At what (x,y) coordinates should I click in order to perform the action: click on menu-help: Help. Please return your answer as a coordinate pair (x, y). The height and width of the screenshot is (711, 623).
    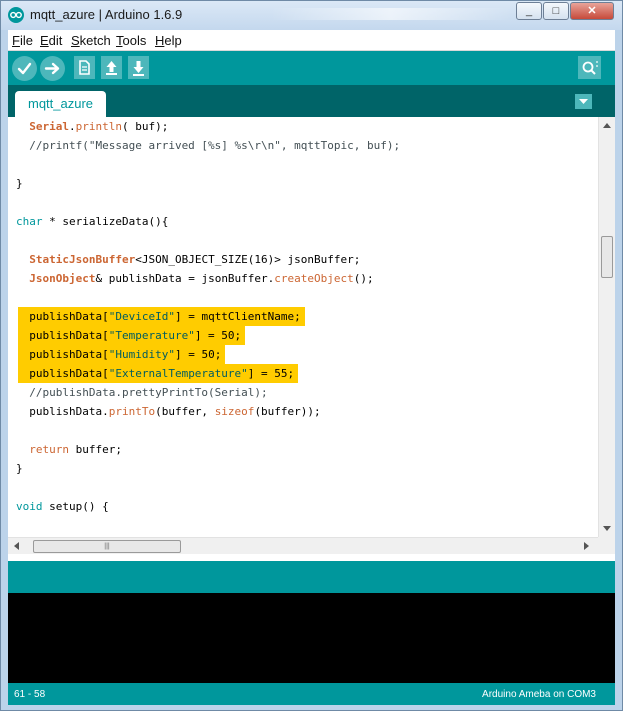
    Looking at the image, I should click on (168, 40).